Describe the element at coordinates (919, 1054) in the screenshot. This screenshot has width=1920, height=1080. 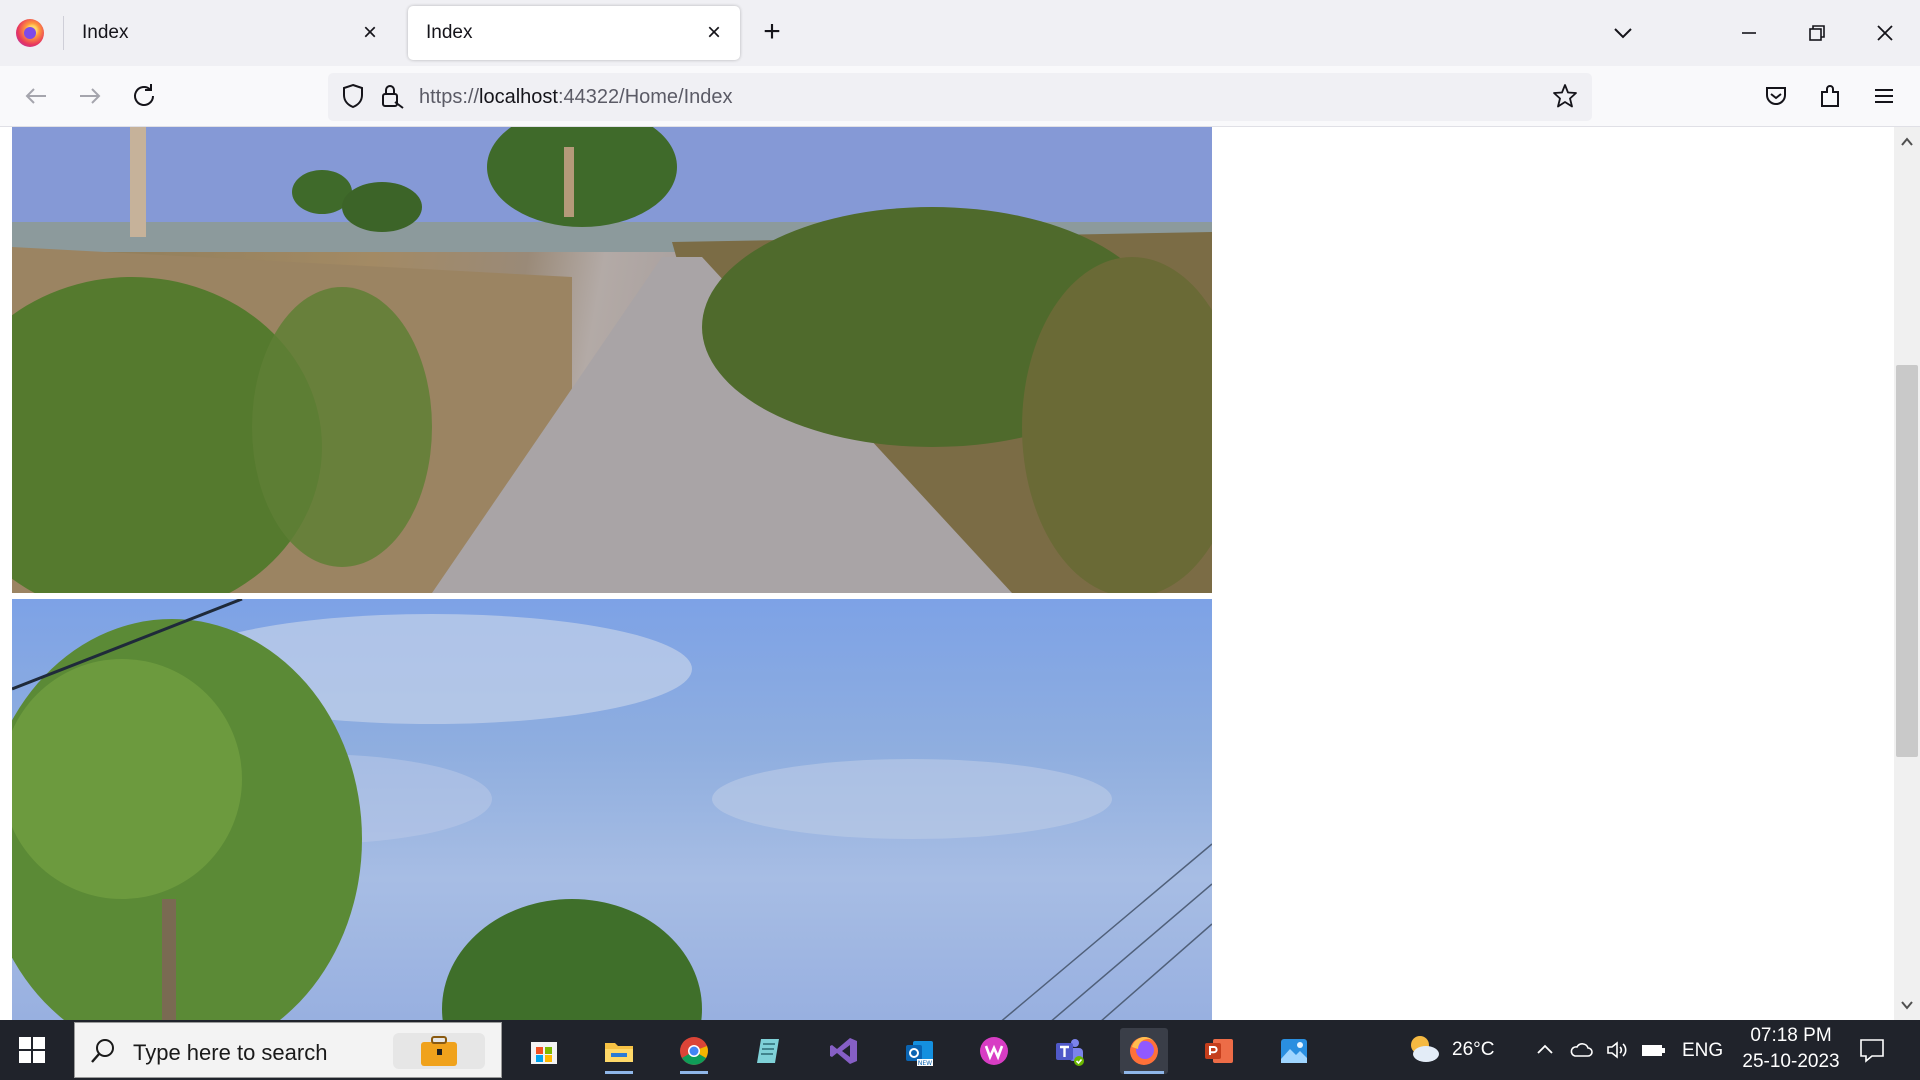
I see `outlook-icon: NEW` at that location.